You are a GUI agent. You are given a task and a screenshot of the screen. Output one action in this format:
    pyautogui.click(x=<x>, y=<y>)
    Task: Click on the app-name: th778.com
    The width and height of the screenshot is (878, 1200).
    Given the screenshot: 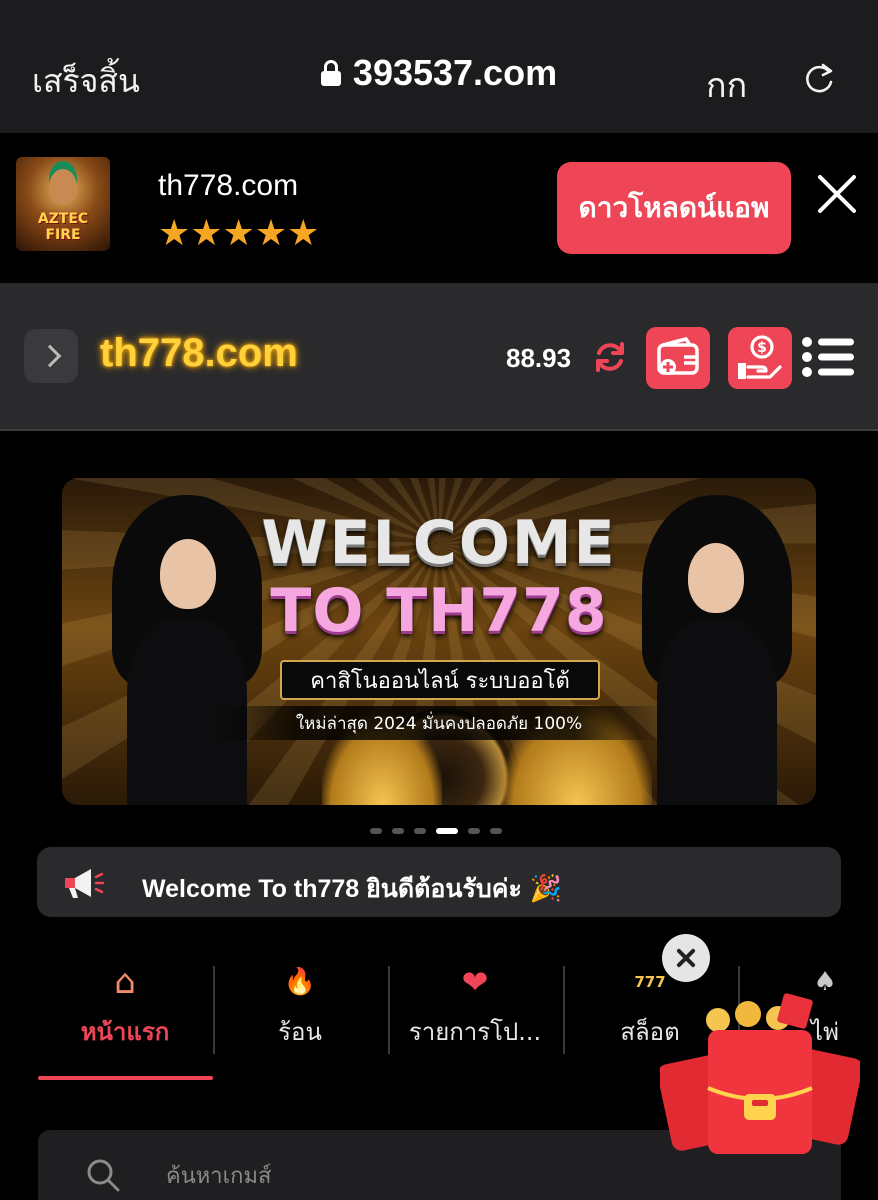 What is the action you would take?
    pyautogui.click(x=228, y=185)
    